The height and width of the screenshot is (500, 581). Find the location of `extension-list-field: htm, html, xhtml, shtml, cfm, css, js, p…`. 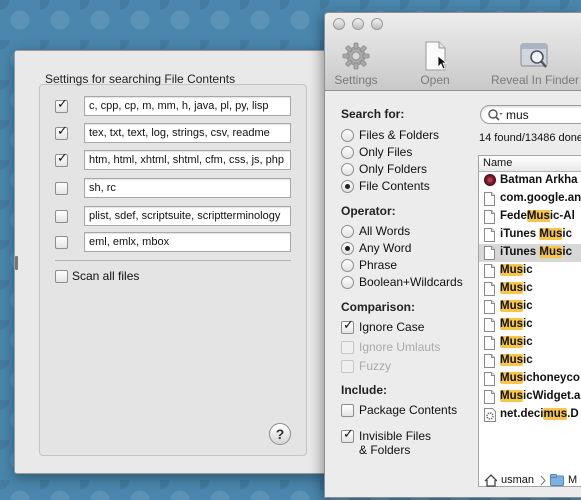

extension-list-field: htm, html, xhtml, shtml, cfm, css, js, p… is located at coordinates (187, 160).